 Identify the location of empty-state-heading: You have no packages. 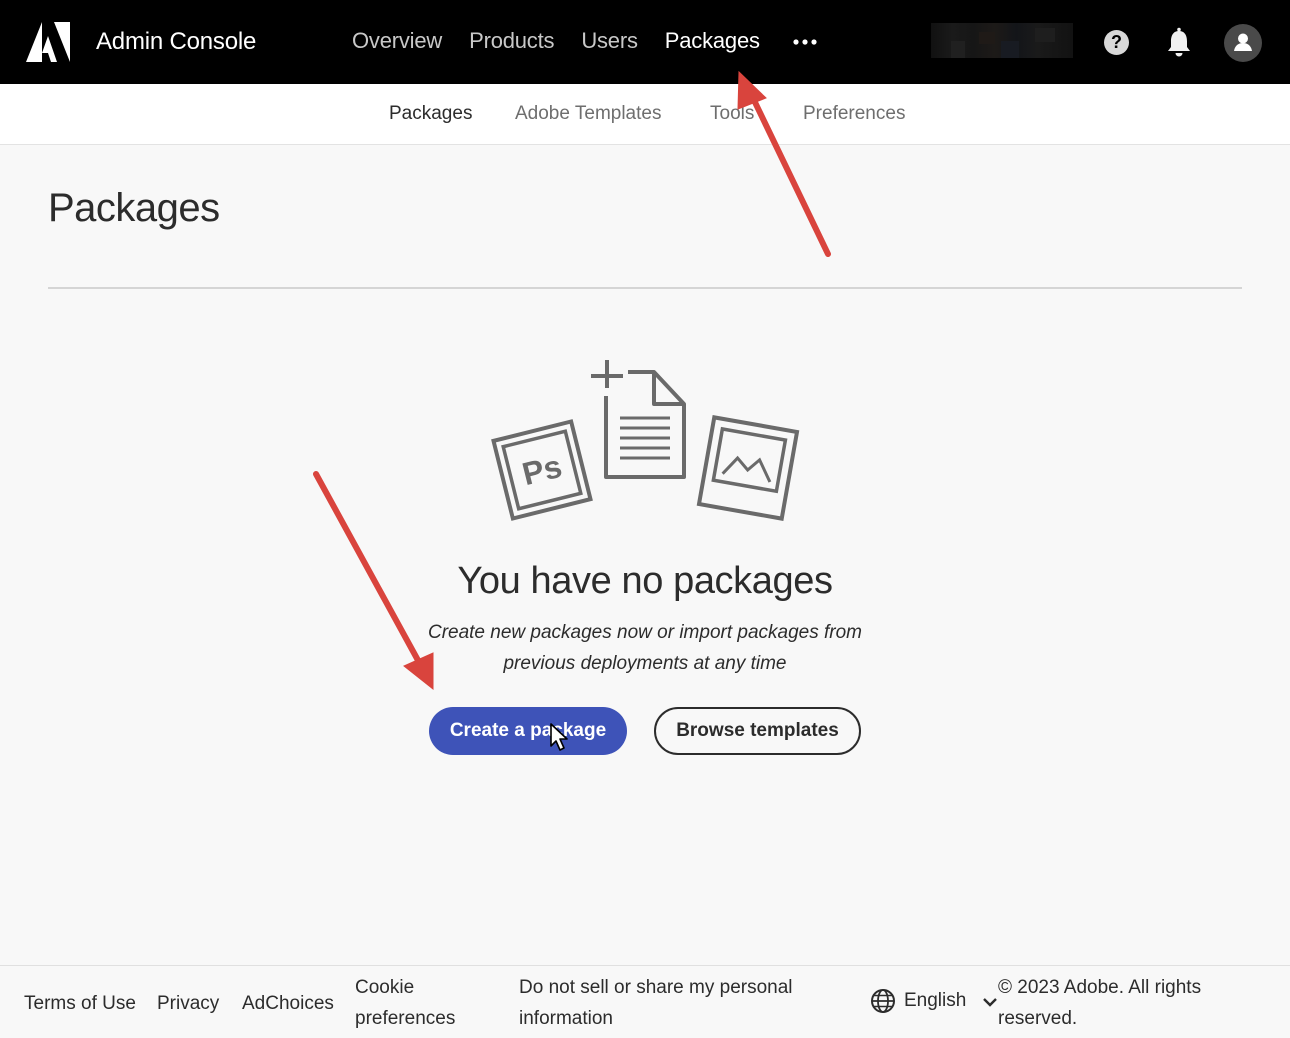
(645, 581).